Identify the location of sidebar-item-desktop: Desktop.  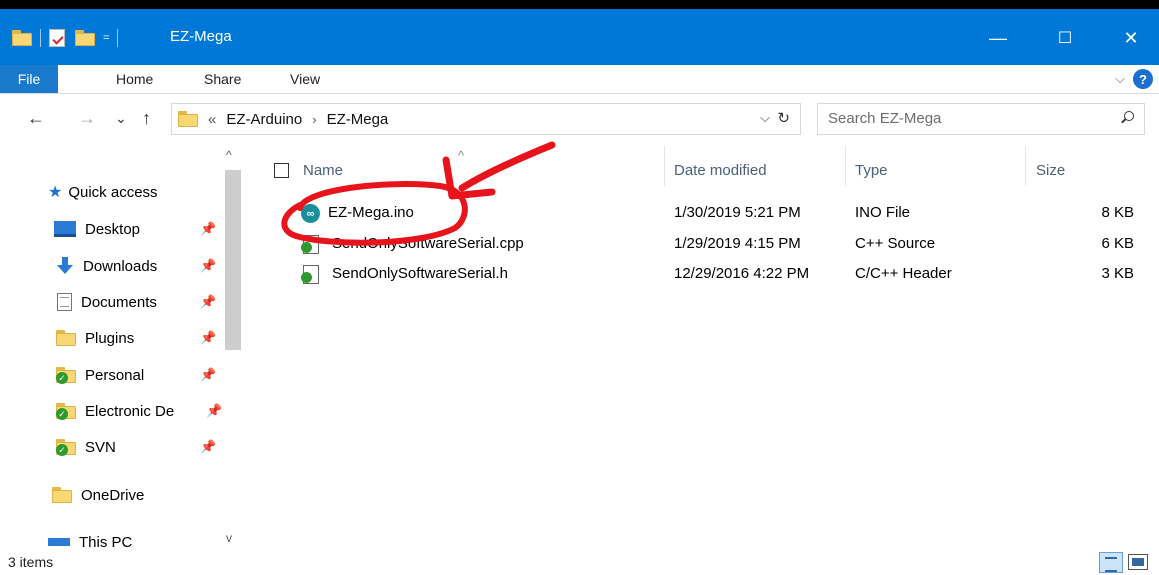
(97, 229).